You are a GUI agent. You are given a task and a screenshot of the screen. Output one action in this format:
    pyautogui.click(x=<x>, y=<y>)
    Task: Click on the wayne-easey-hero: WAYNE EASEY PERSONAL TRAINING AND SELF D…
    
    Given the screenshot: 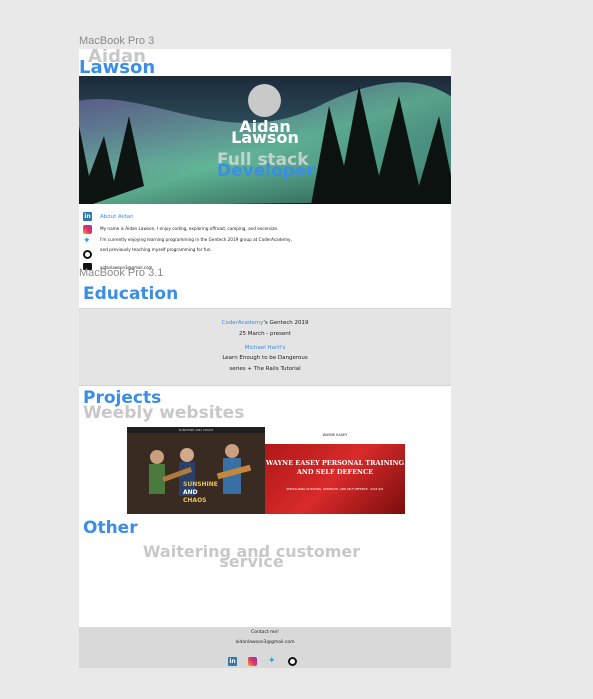 What is the action you would take?
    pyautogui.click(x=335, y=479)
    